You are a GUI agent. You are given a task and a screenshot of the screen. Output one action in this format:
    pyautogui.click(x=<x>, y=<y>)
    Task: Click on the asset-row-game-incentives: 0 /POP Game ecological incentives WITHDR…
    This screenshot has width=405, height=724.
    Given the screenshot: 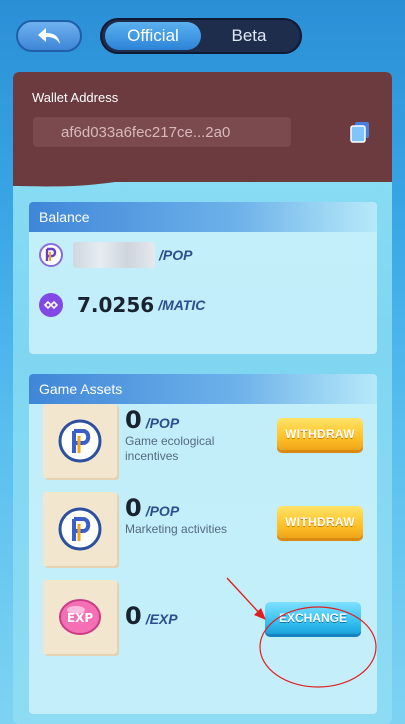 What is the action you would take?
    pyautogui.click(x=208, y=444)
    